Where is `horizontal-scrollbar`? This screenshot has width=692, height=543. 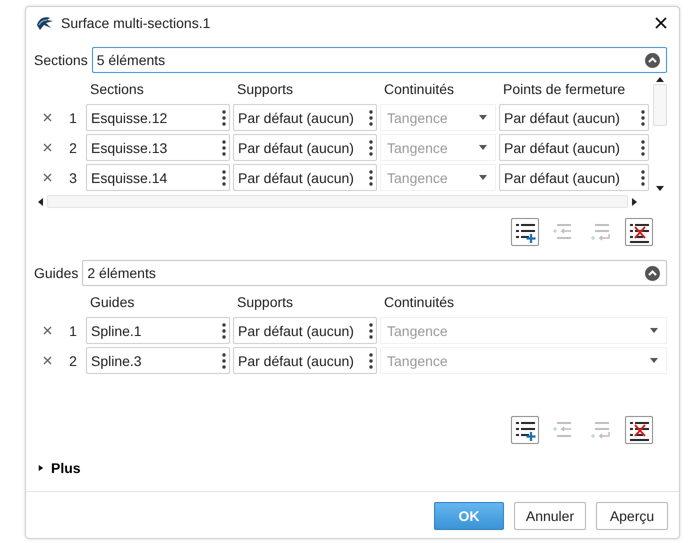 horizontal-scrollbar is located at coordinates (337, 201).